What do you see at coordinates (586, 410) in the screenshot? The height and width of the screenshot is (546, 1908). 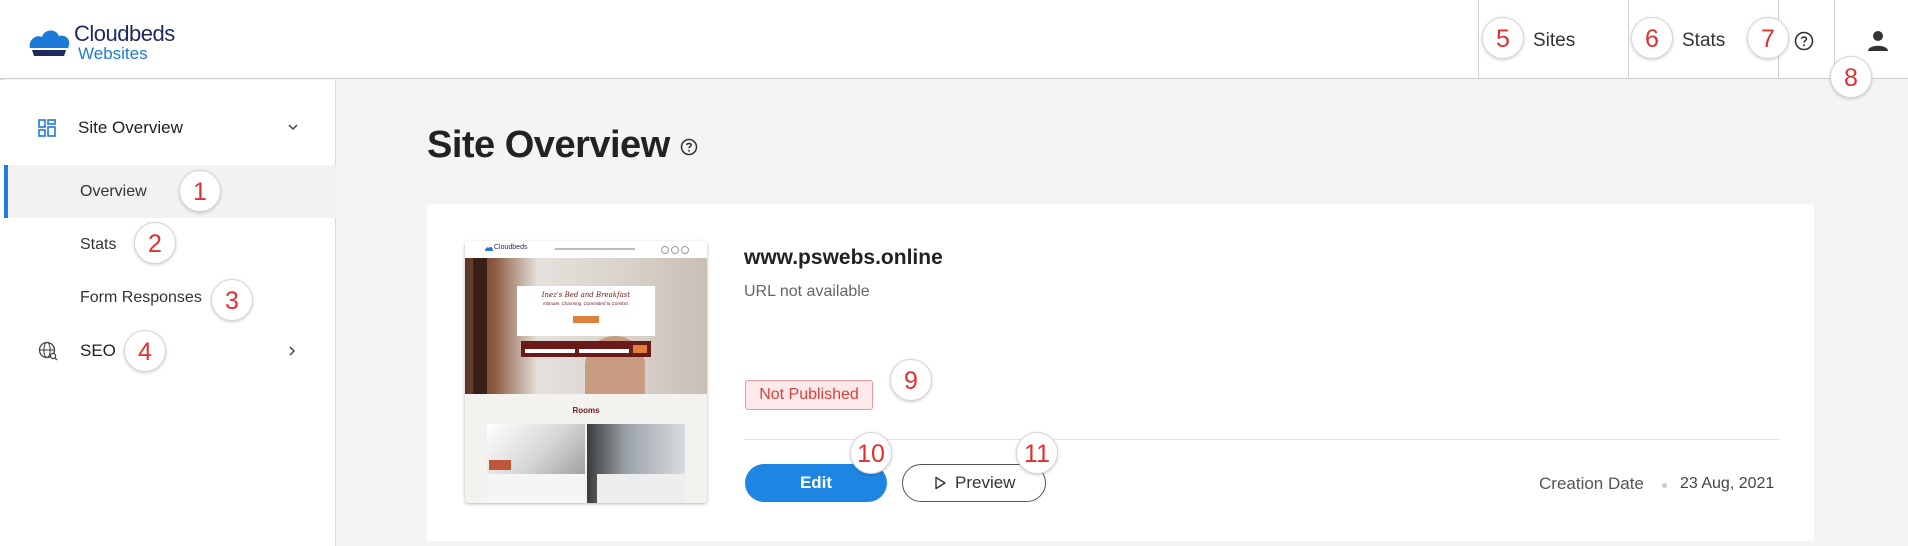 I see `thumb-rooms-title: Rooms` at bounding box center [586, 410].